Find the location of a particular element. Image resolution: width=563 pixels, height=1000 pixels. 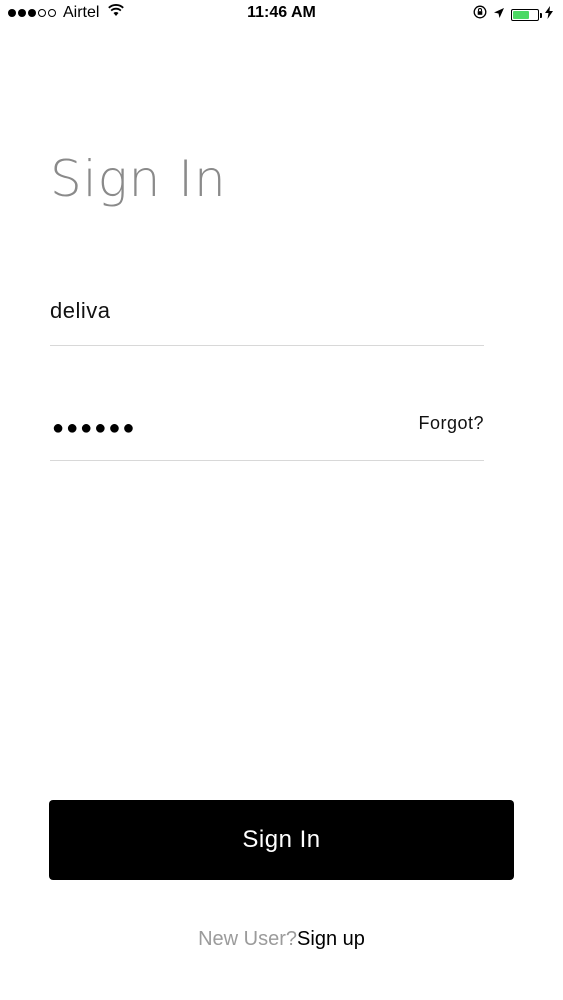

new-user-label: New User? is located at coordinates (248, 939).